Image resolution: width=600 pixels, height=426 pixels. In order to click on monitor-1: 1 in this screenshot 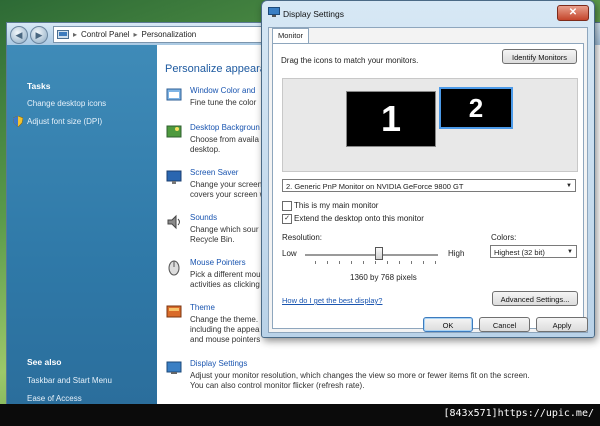, I will do `click(391, 119)`.